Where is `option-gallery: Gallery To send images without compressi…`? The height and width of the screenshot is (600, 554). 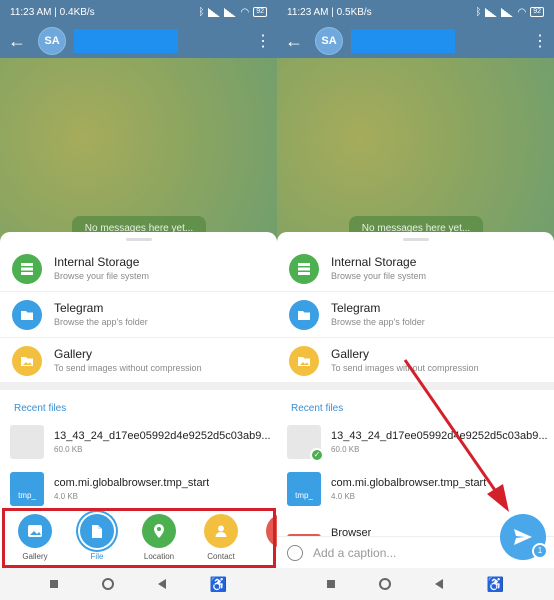
option-gallery: Gallery To send images without compressi… is located at coordinates (138, 361).